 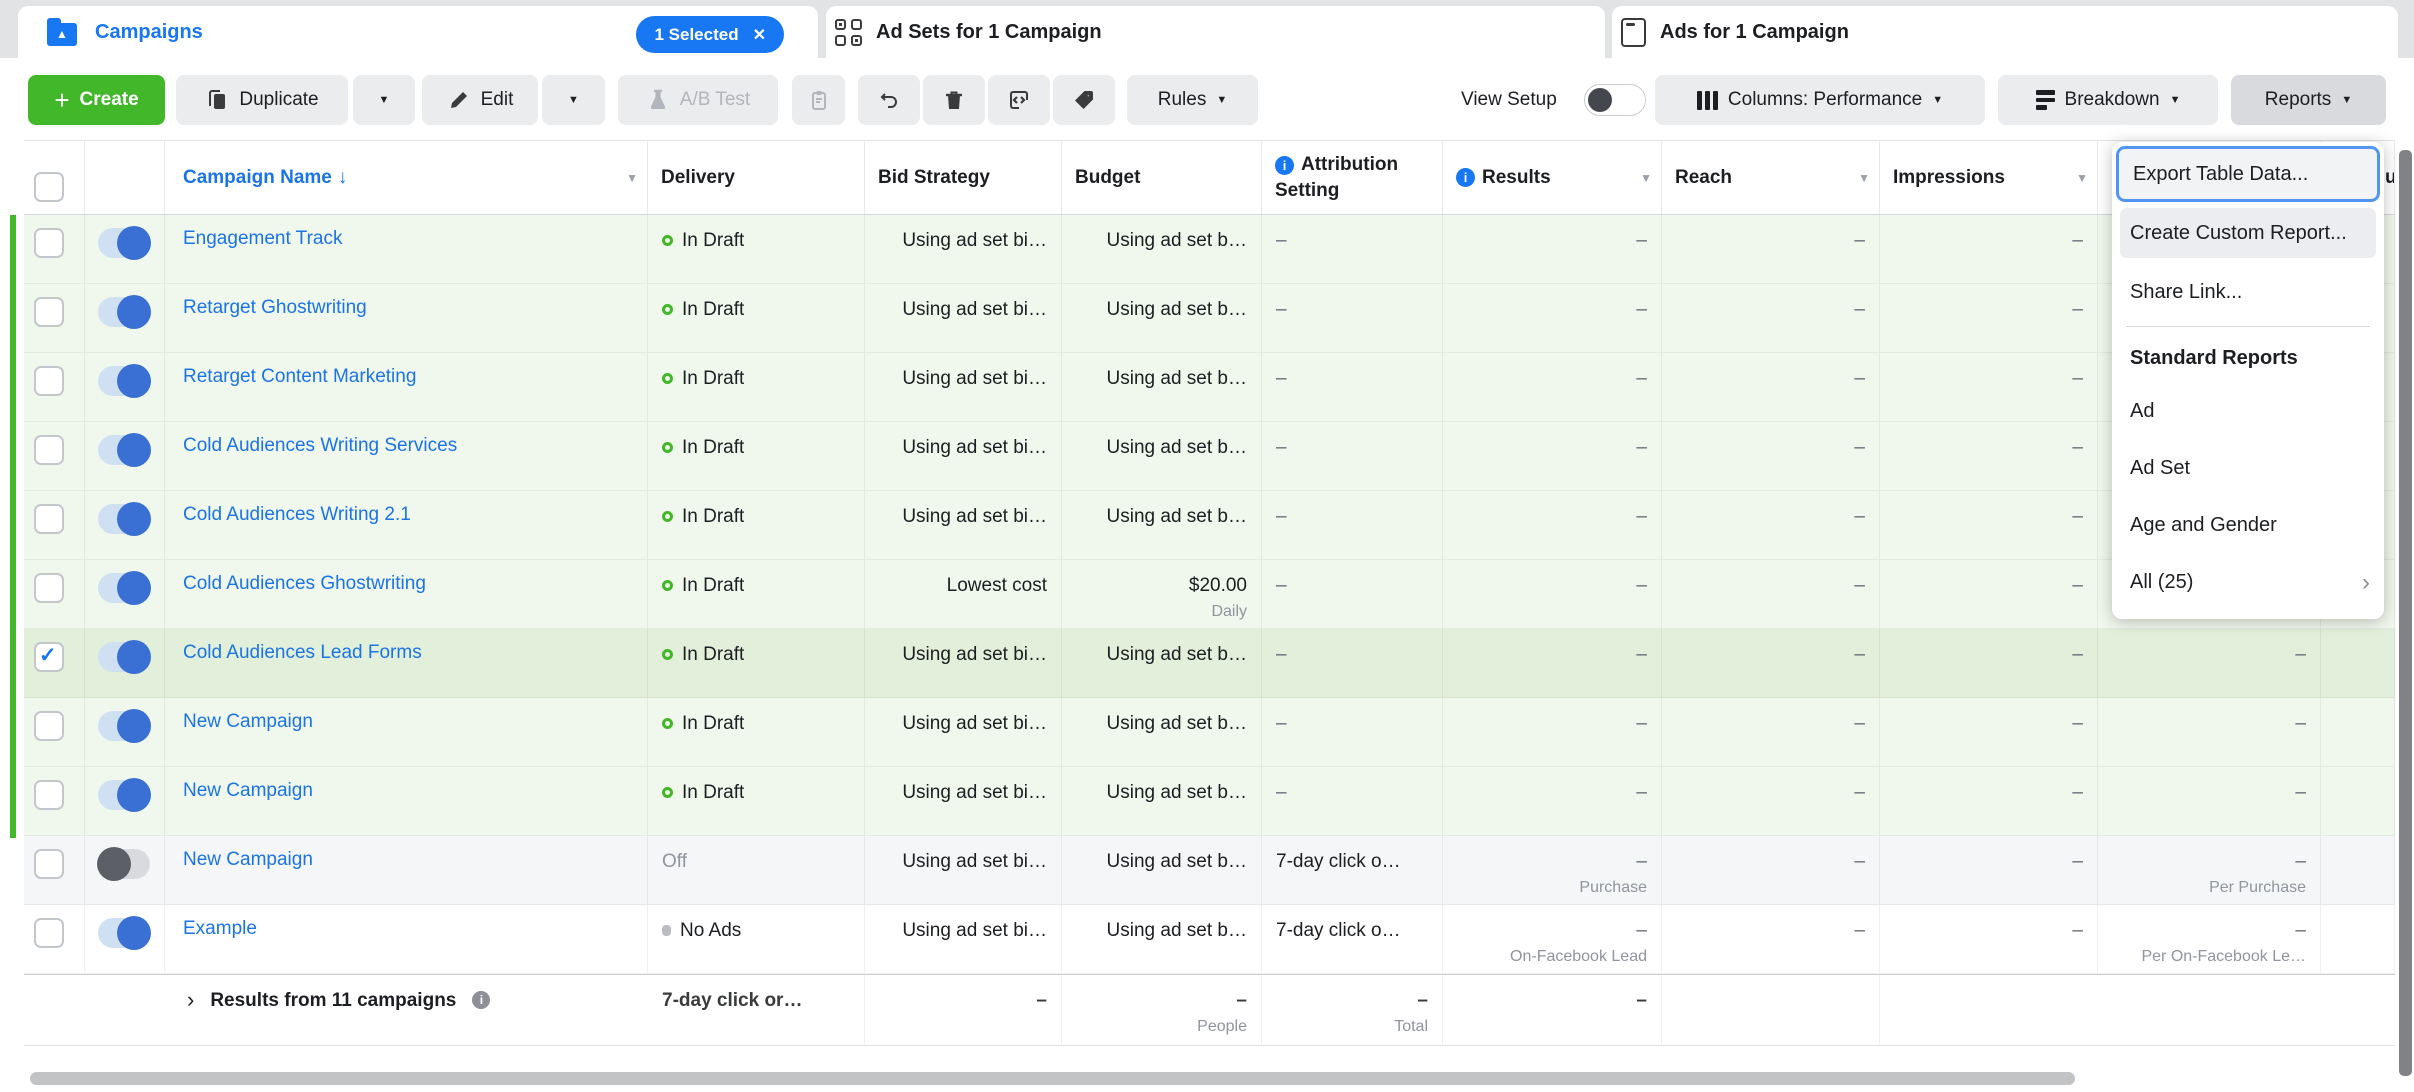 What do you see at coordinates (1019, 100) in the screenshot?
I see `embed-button` at bounding box center [1019, 100].